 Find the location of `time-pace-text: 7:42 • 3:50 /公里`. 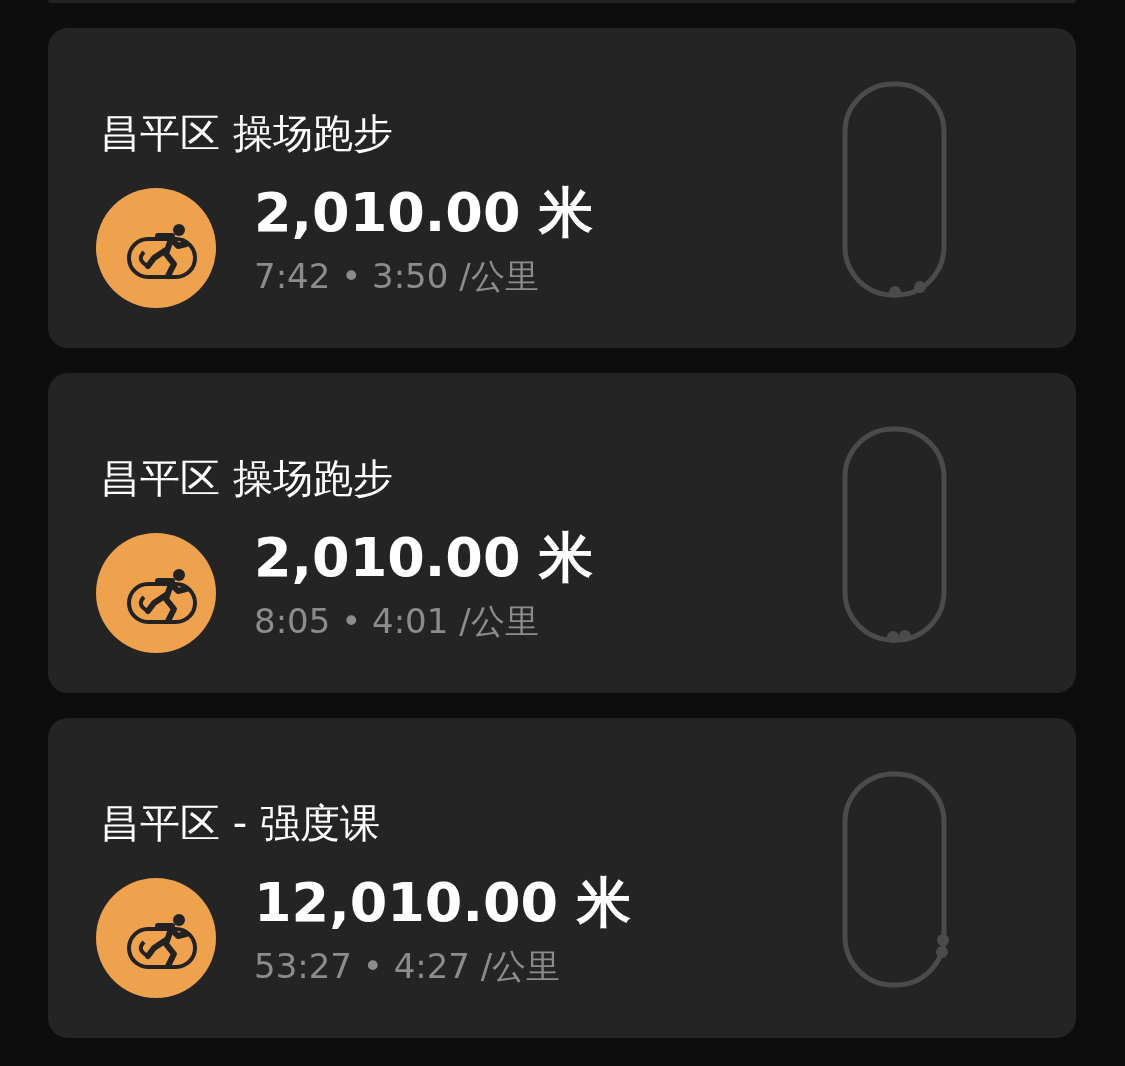

time-pace-text: 7:42 • 3:50 /公里 is located at coordinates (397, 276).